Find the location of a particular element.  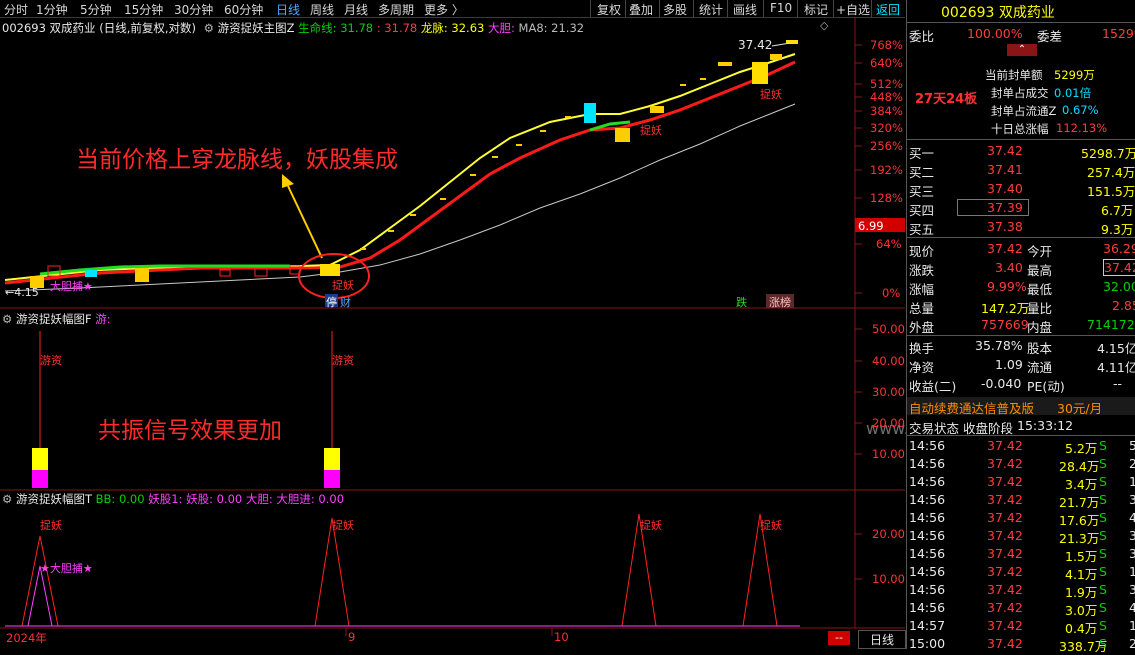

collapse-icon: ◇ is located at coordinates (824, 25).